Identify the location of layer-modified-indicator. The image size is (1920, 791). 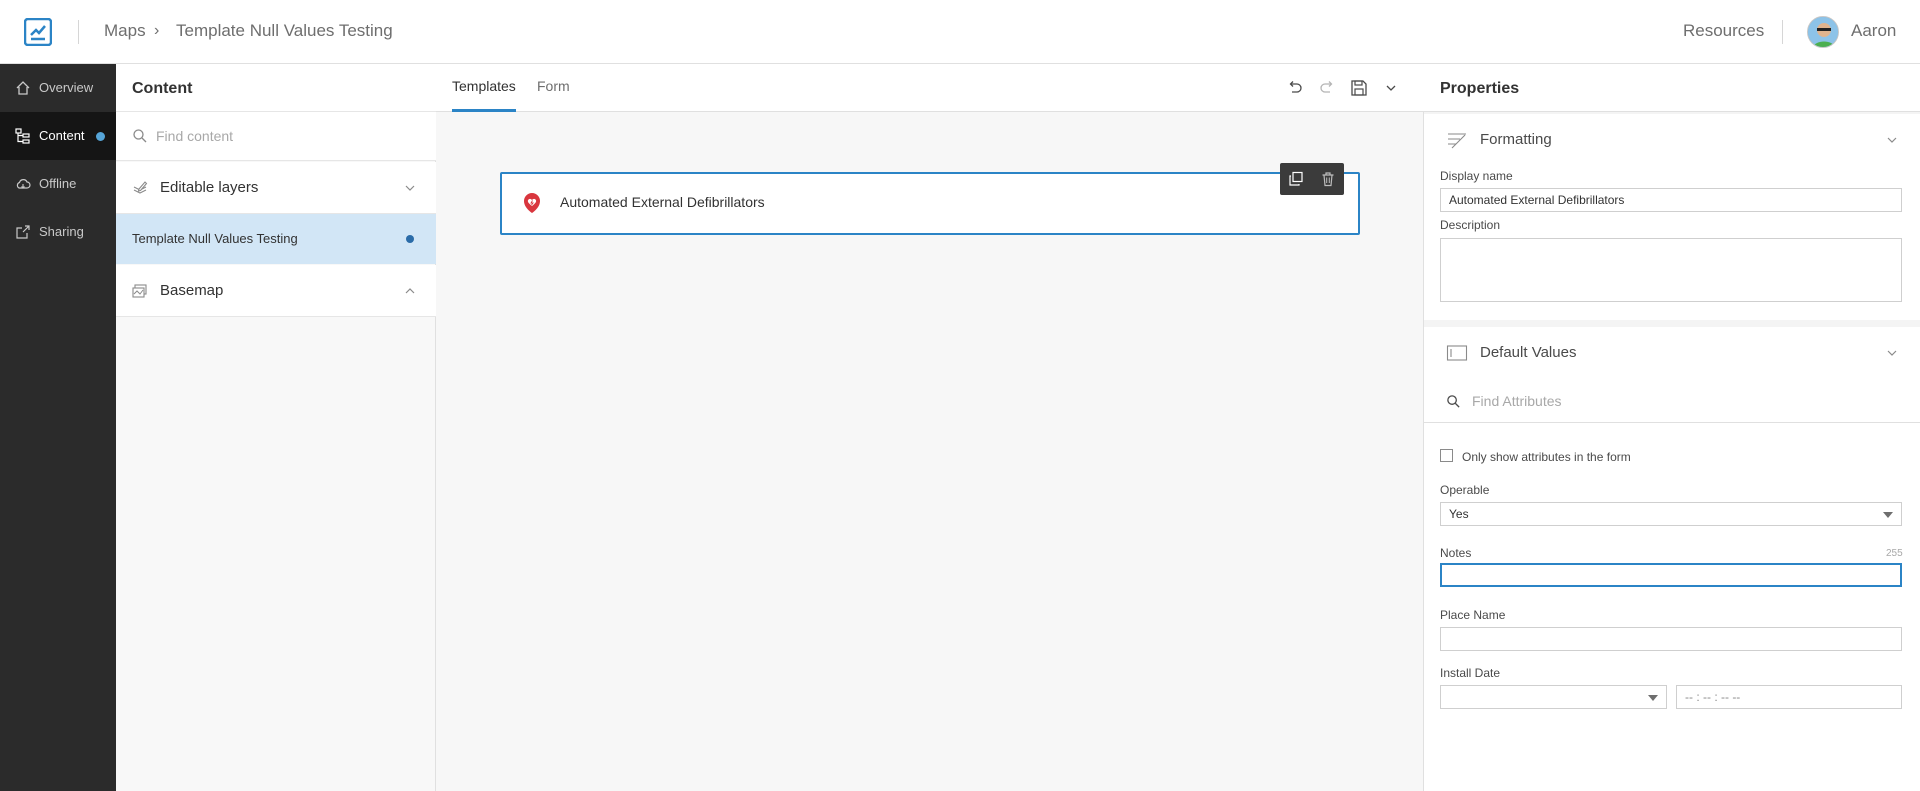
(410, 239).